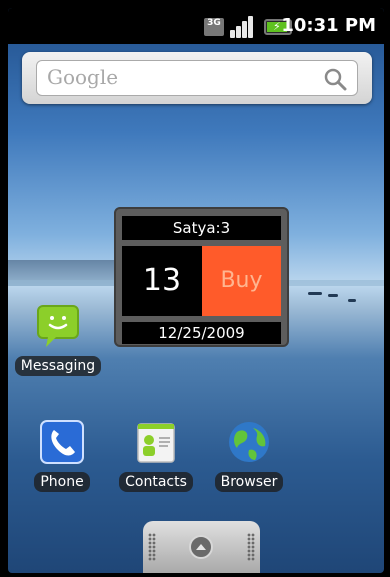 The height and width of the screenshot is (577, 390). Describe the element at coordinates (62, 442) in the screenshot. I see `phone-icon` at that location.